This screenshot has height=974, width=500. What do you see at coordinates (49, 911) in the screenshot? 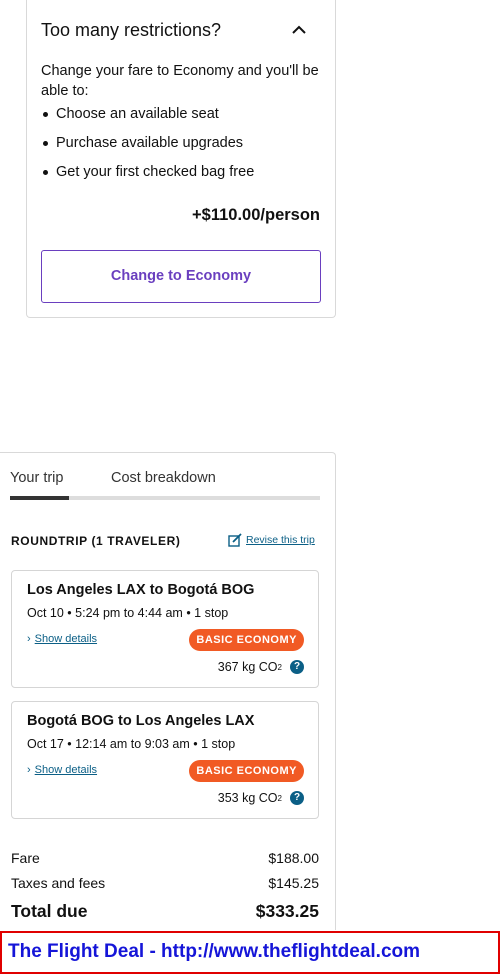
I see `total-label: Total due` at bounding box center [49, 911].